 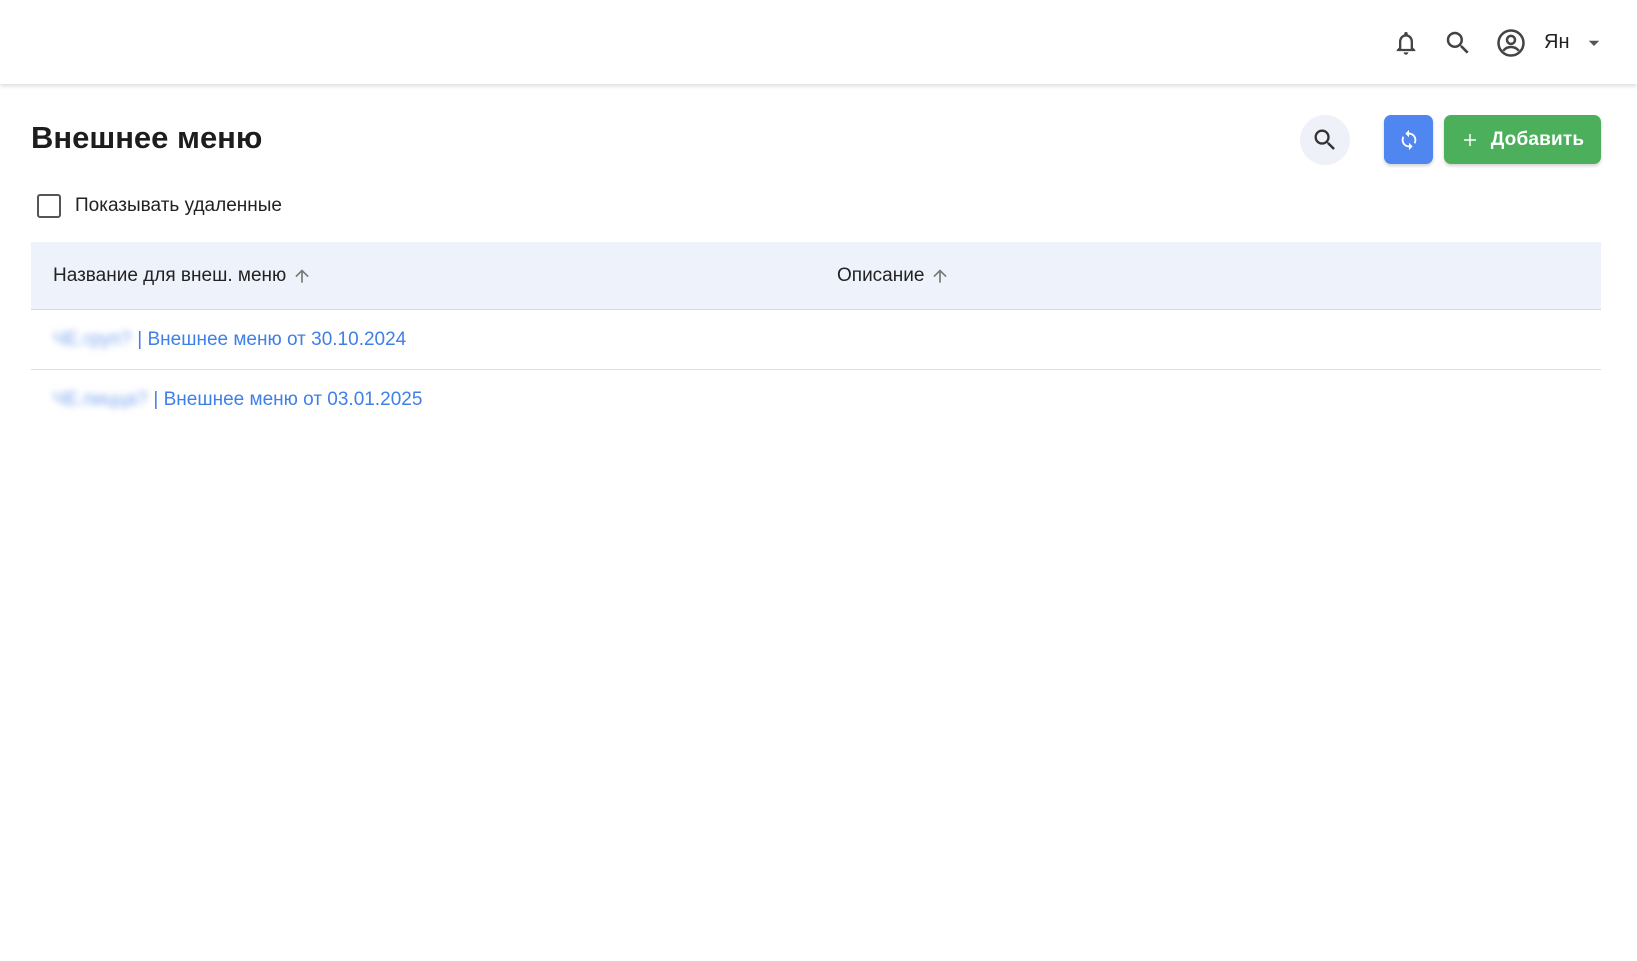 I want to click on refresh-button, so click(x=1408, y=139).